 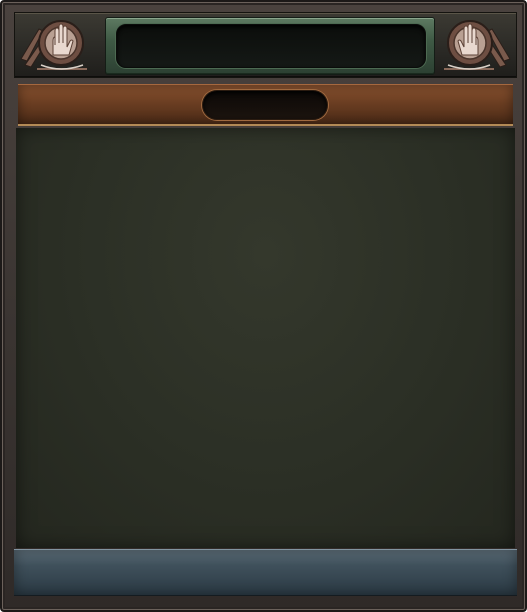 I want to click on header-emblem-bar, so click(x=265, y=45).